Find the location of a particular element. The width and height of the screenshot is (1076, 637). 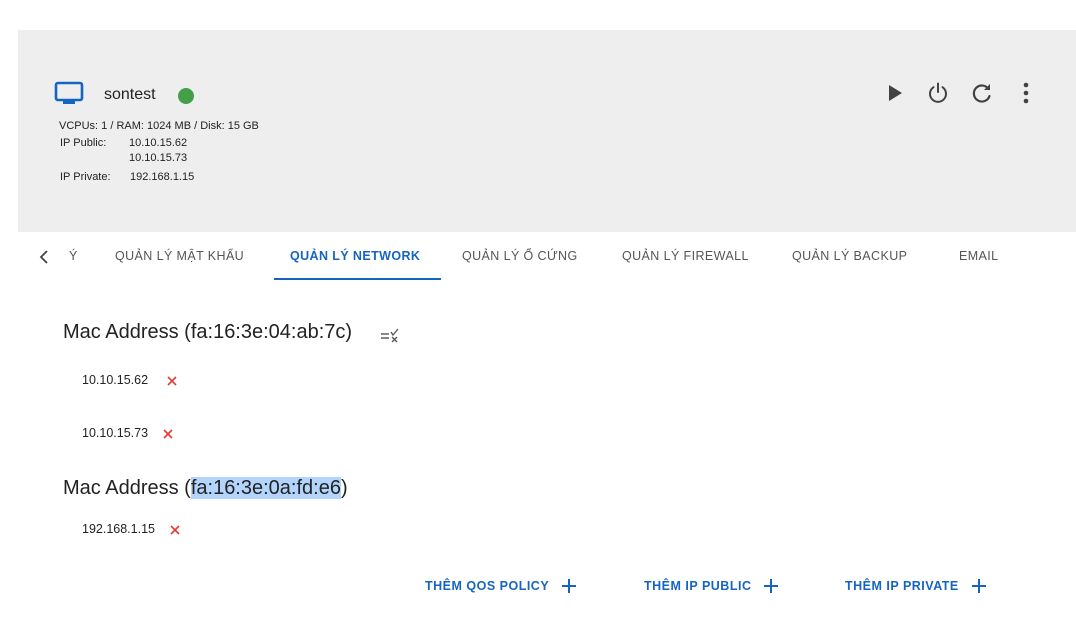

power-button is located at coordinates (938, 93).